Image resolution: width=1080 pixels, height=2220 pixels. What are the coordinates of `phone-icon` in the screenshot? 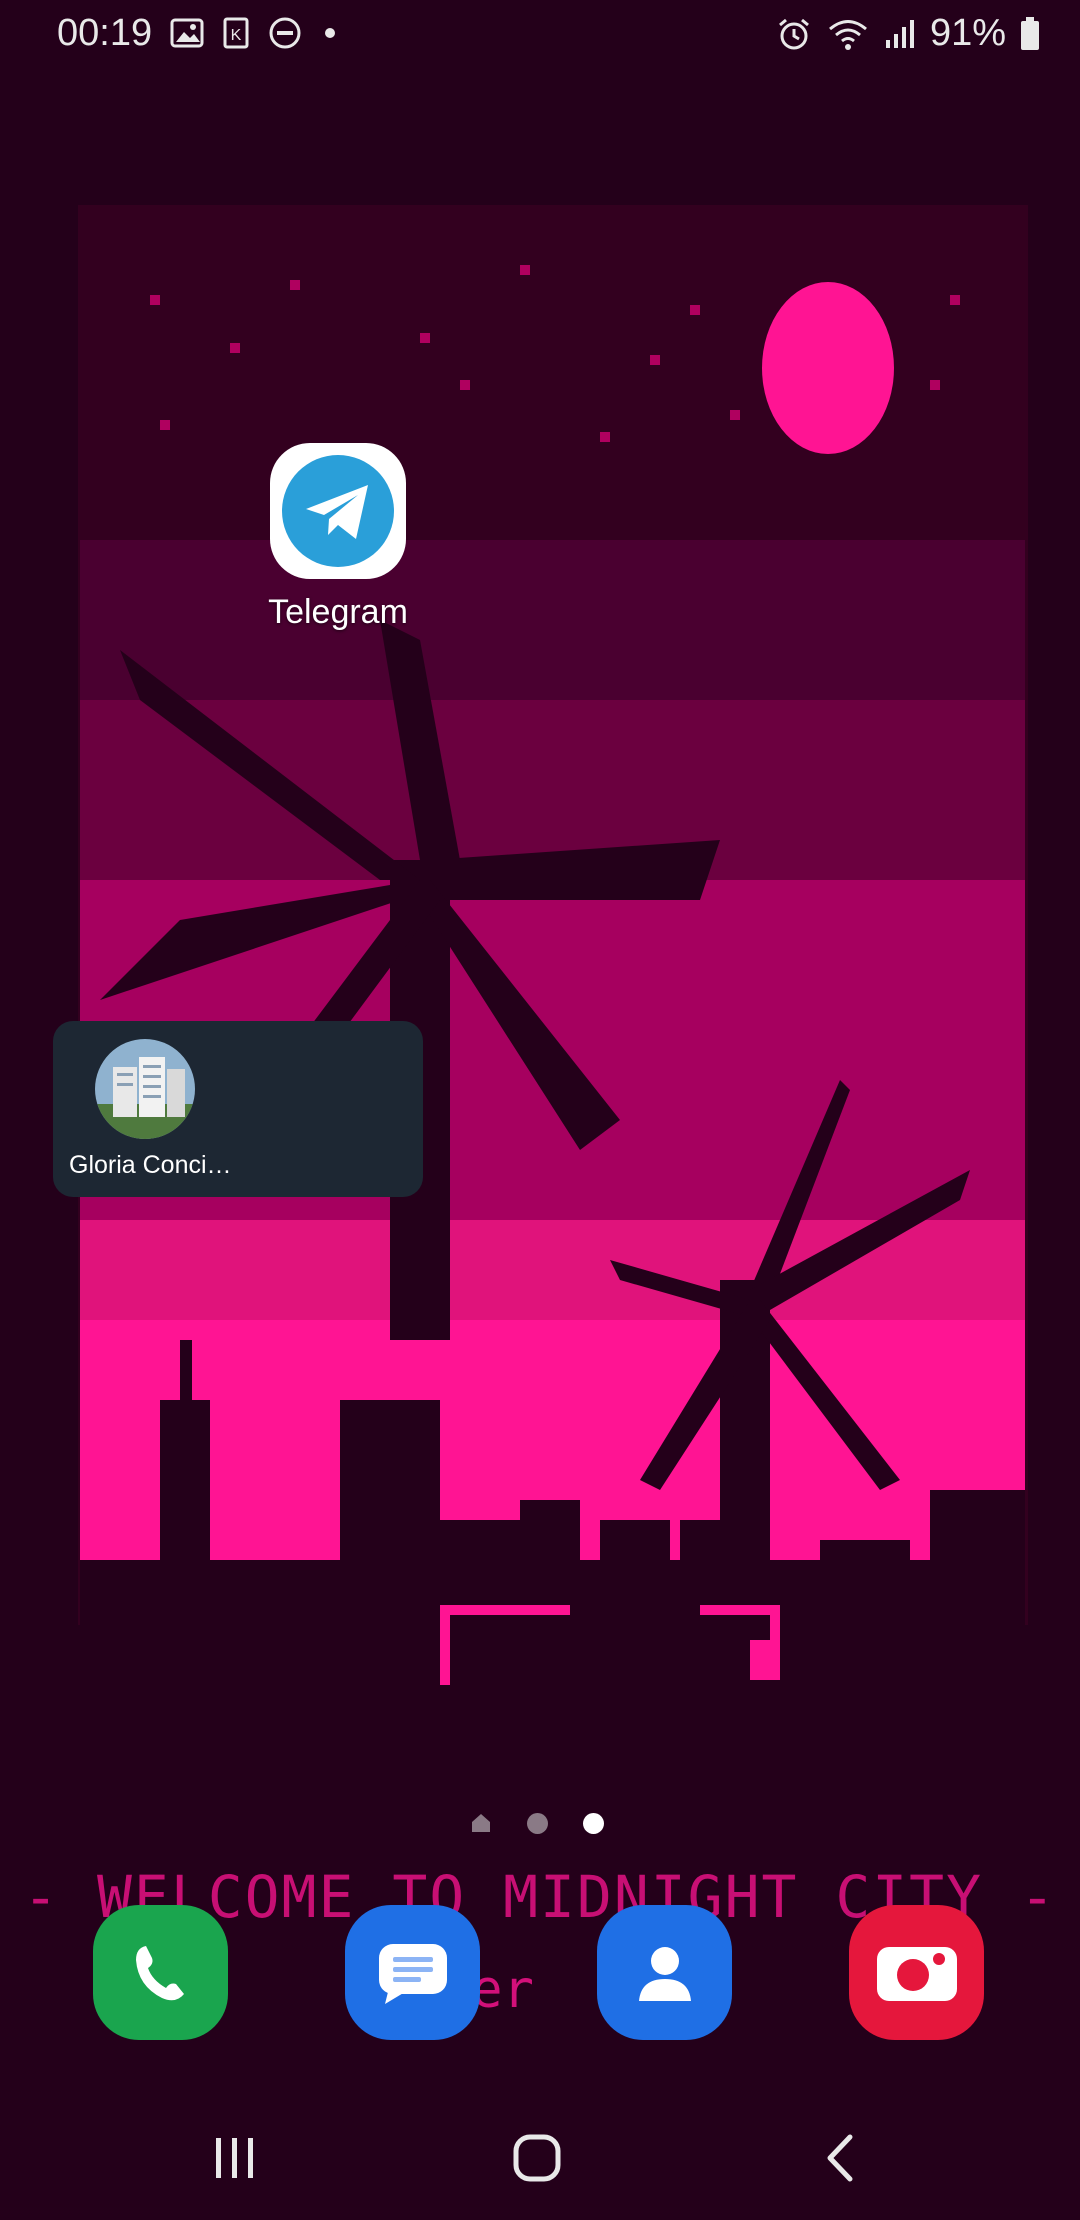 It's located at (159, 1972).